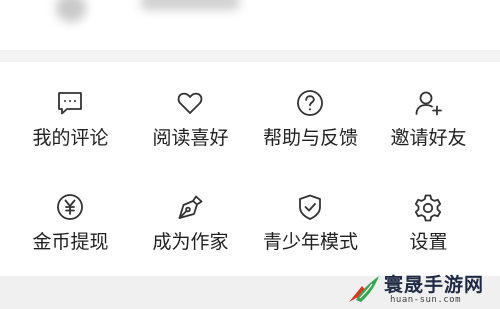  I want to click on menu-item-label: 邀请好友, so click(428, 138).